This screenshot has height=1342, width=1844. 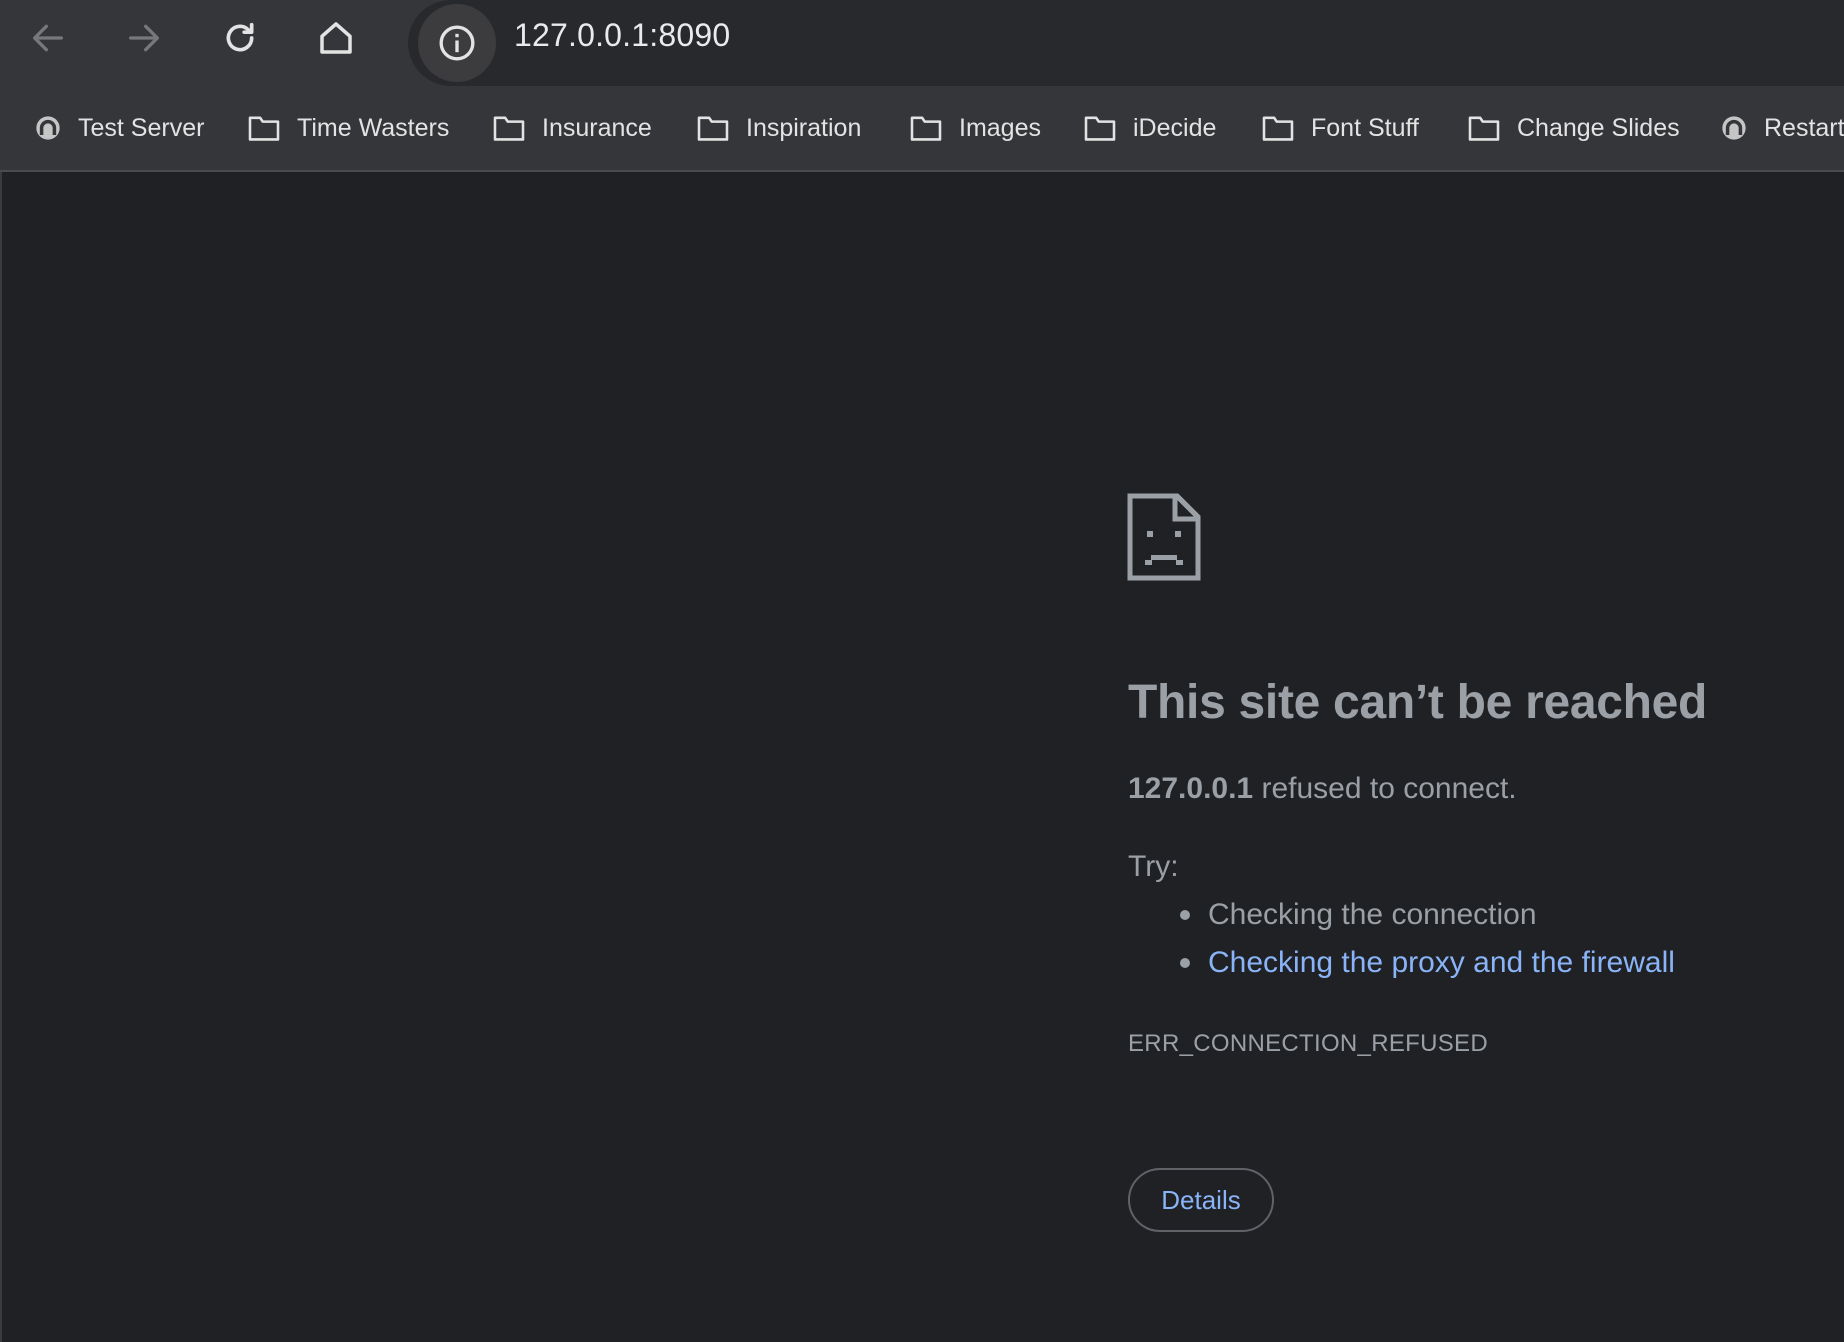 I want to click on suggestion-item: Checking the connection, so click(x=1358, y=915).